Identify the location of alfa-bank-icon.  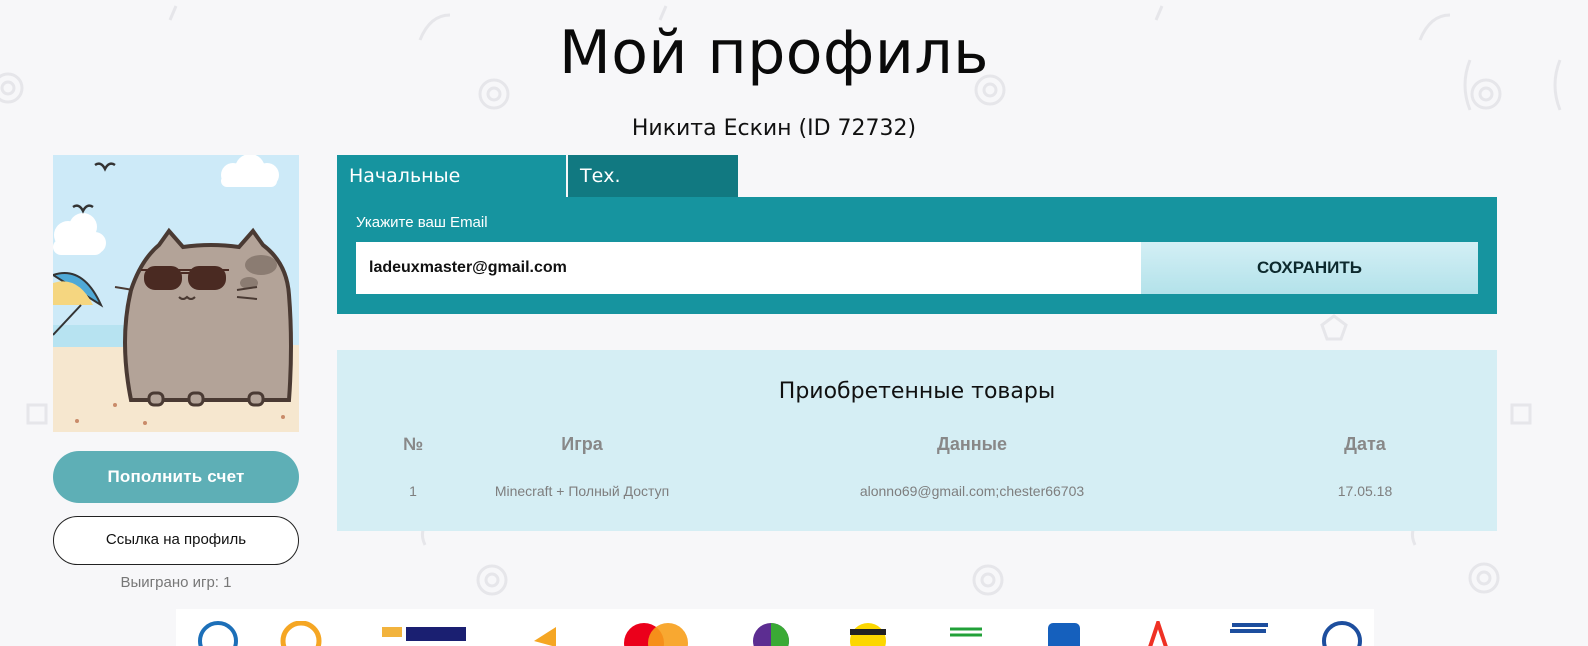
(1158, 633).